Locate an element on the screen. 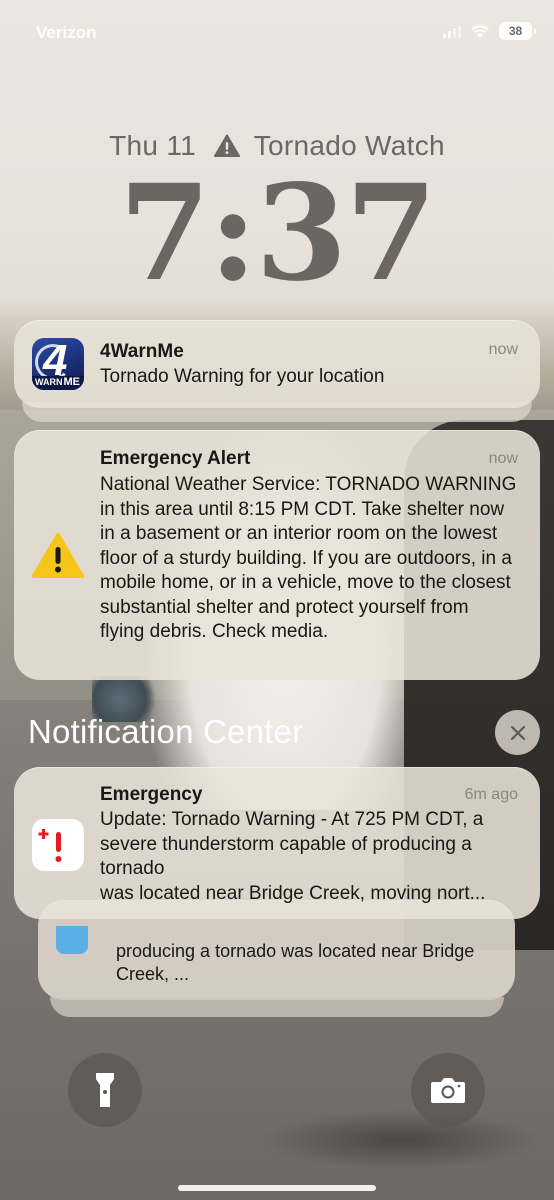 This screenshot has height=1200, width=554. emergency-app-icon is located at coordinates (58, 845).